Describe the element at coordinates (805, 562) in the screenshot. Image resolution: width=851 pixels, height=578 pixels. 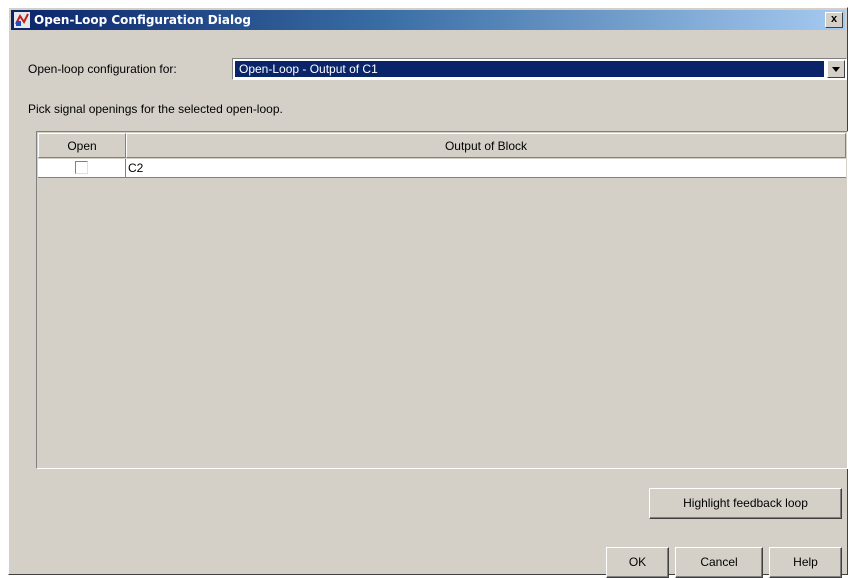
I see `help-button: Help` at that location.